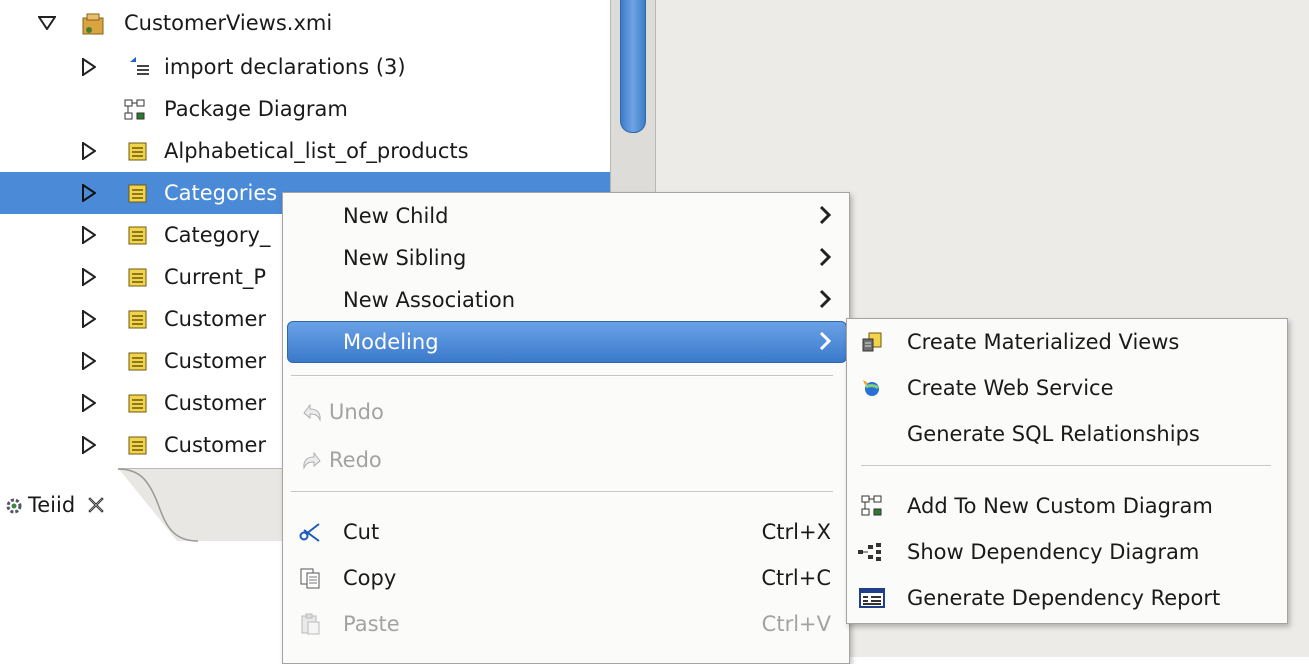 The height and width of the screenshot is (664, 1309). I want to click on submenu-item-show-dependency-diagram: Show Dependency Diagram, so click(1067, 552).